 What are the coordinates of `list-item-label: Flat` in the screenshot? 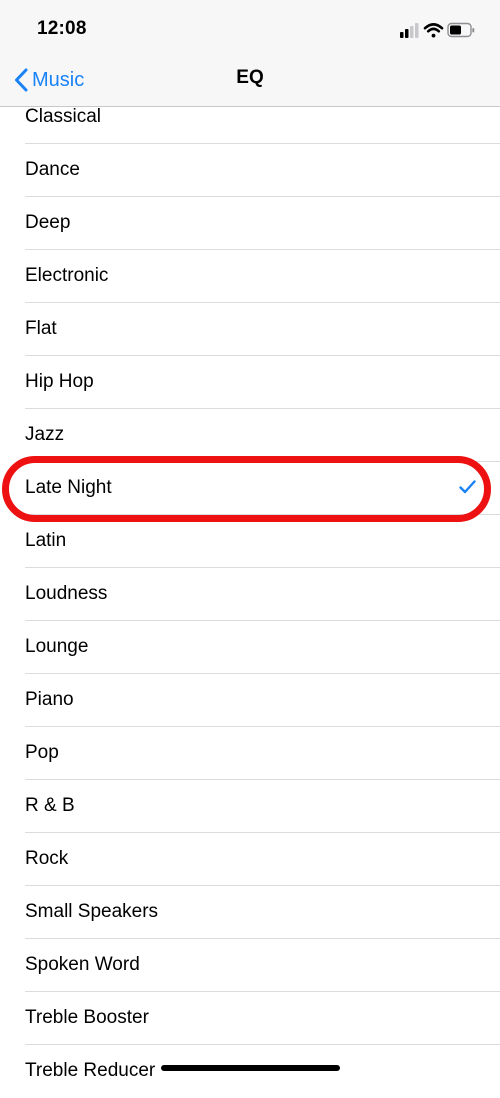 It's located at (41, 328).